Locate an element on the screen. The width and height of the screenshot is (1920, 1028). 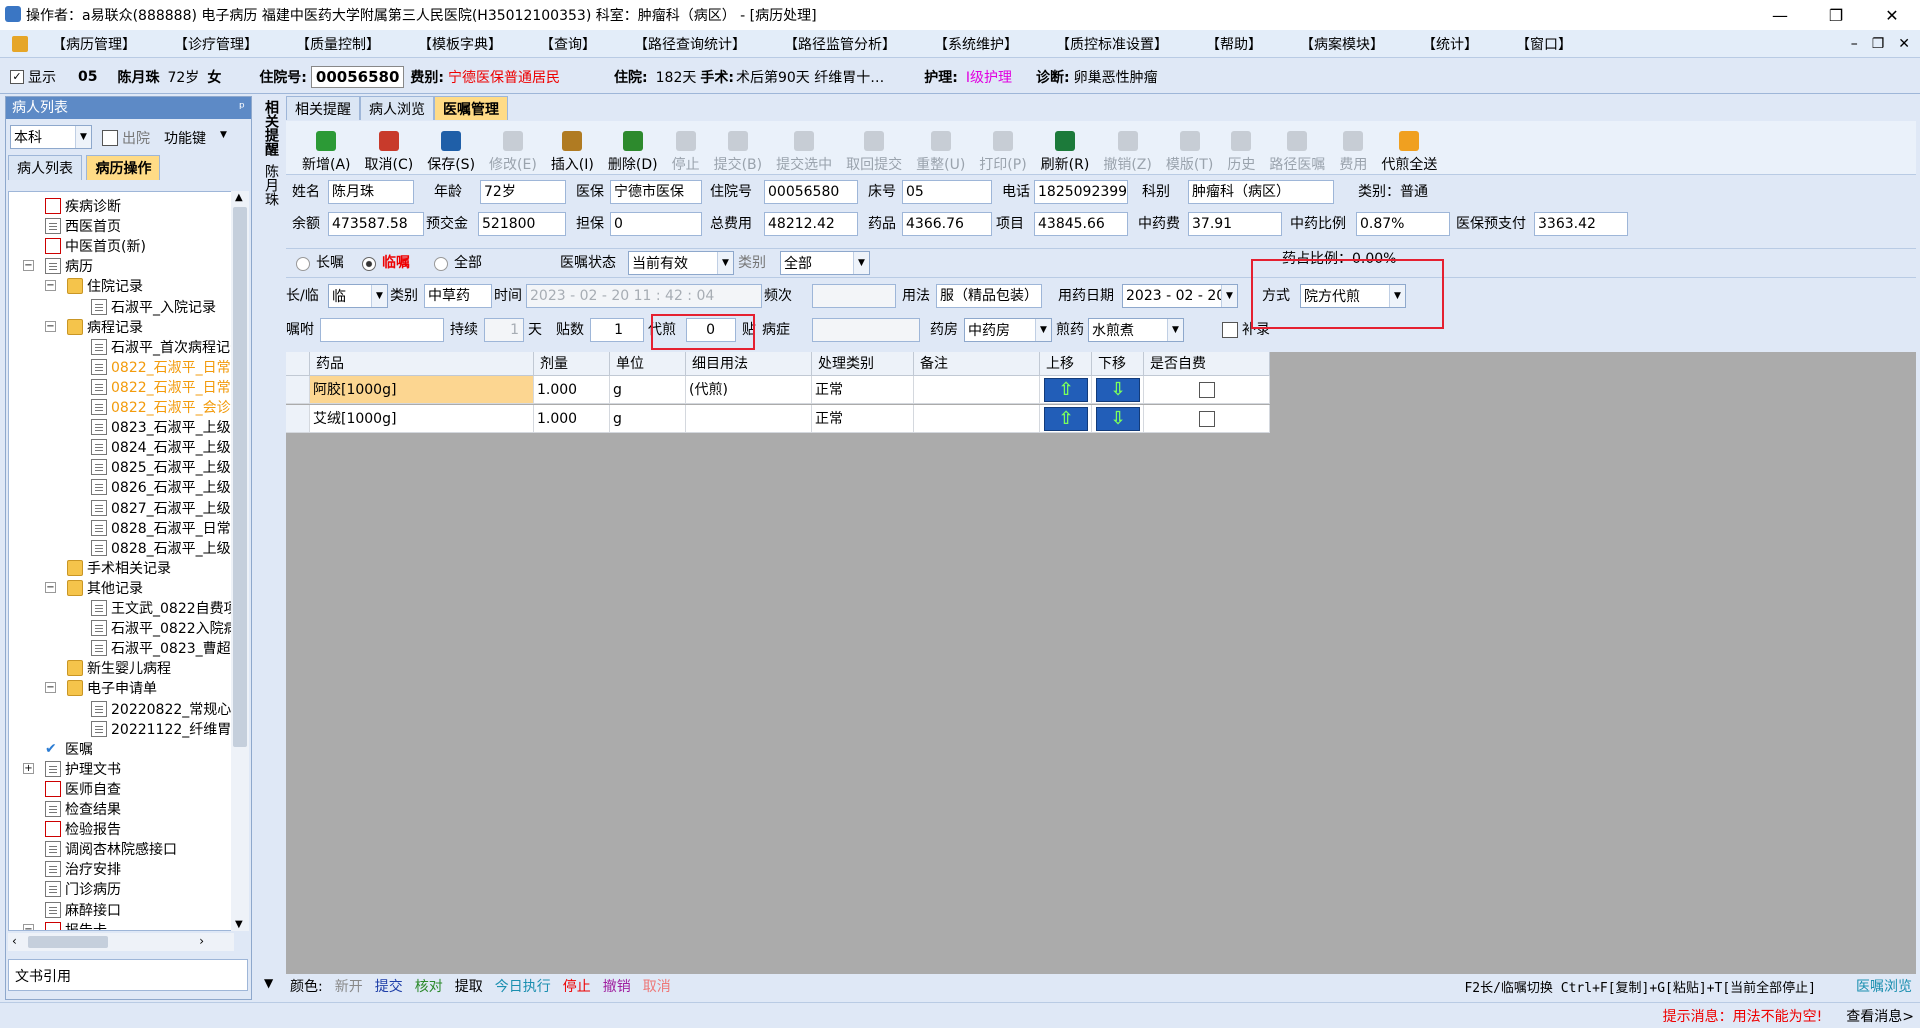
category-field: 中草药 is located at coordinates (458, 296).